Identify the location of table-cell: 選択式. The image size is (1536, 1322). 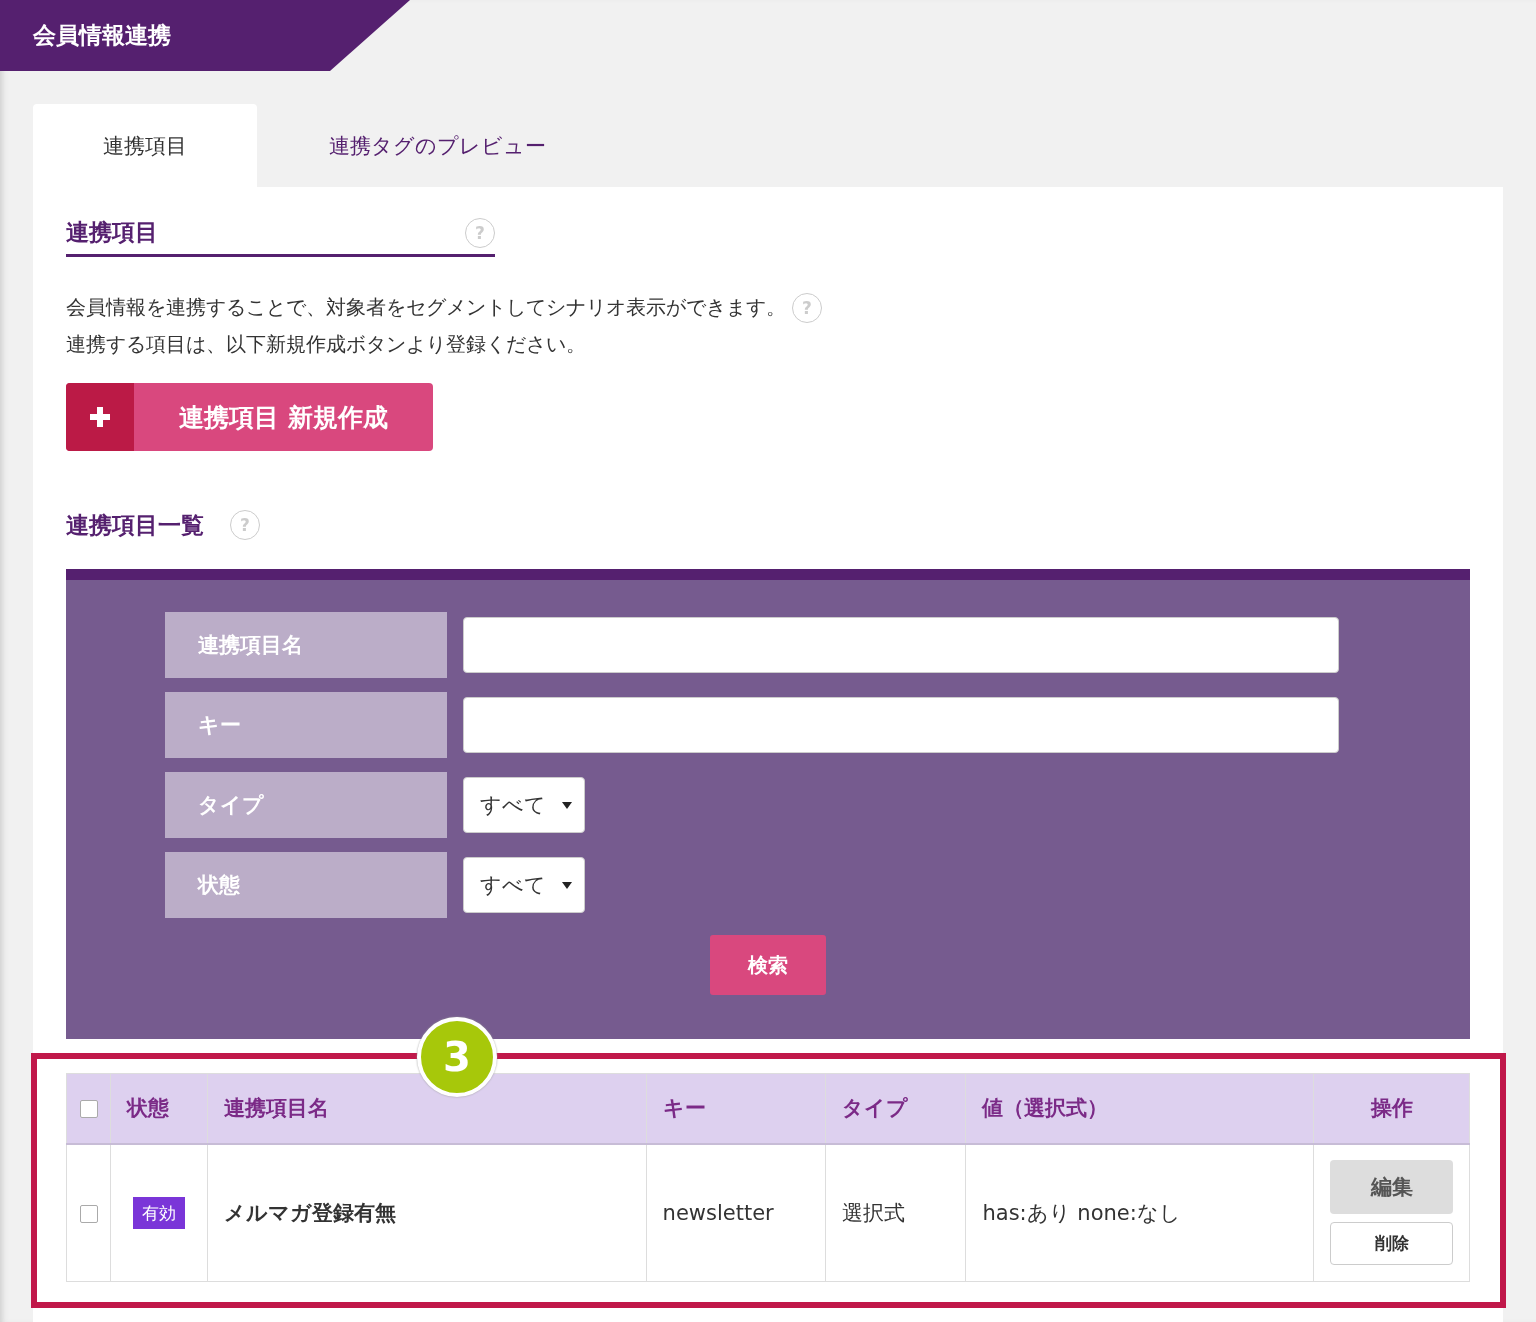
(874, 1212).